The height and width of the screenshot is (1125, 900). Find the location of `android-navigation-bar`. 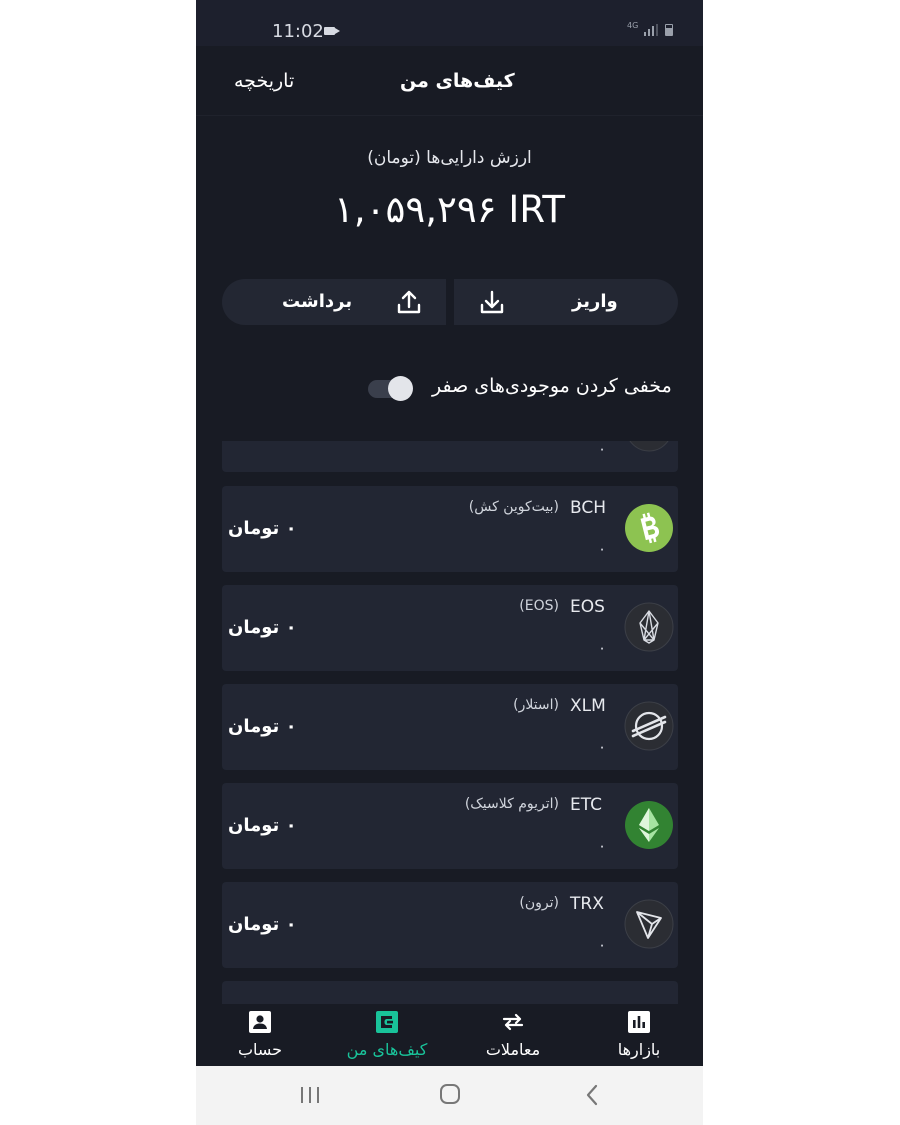

android-navigation-bar is located at coordinates (449, 1095).